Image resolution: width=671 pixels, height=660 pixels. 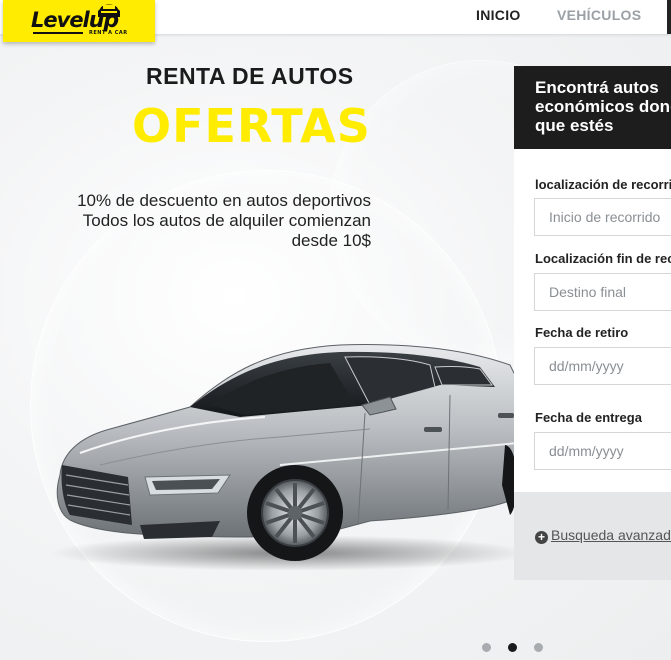 I want to click on pickup-location-label: localización de recorrido, so click(x=603, y=184).